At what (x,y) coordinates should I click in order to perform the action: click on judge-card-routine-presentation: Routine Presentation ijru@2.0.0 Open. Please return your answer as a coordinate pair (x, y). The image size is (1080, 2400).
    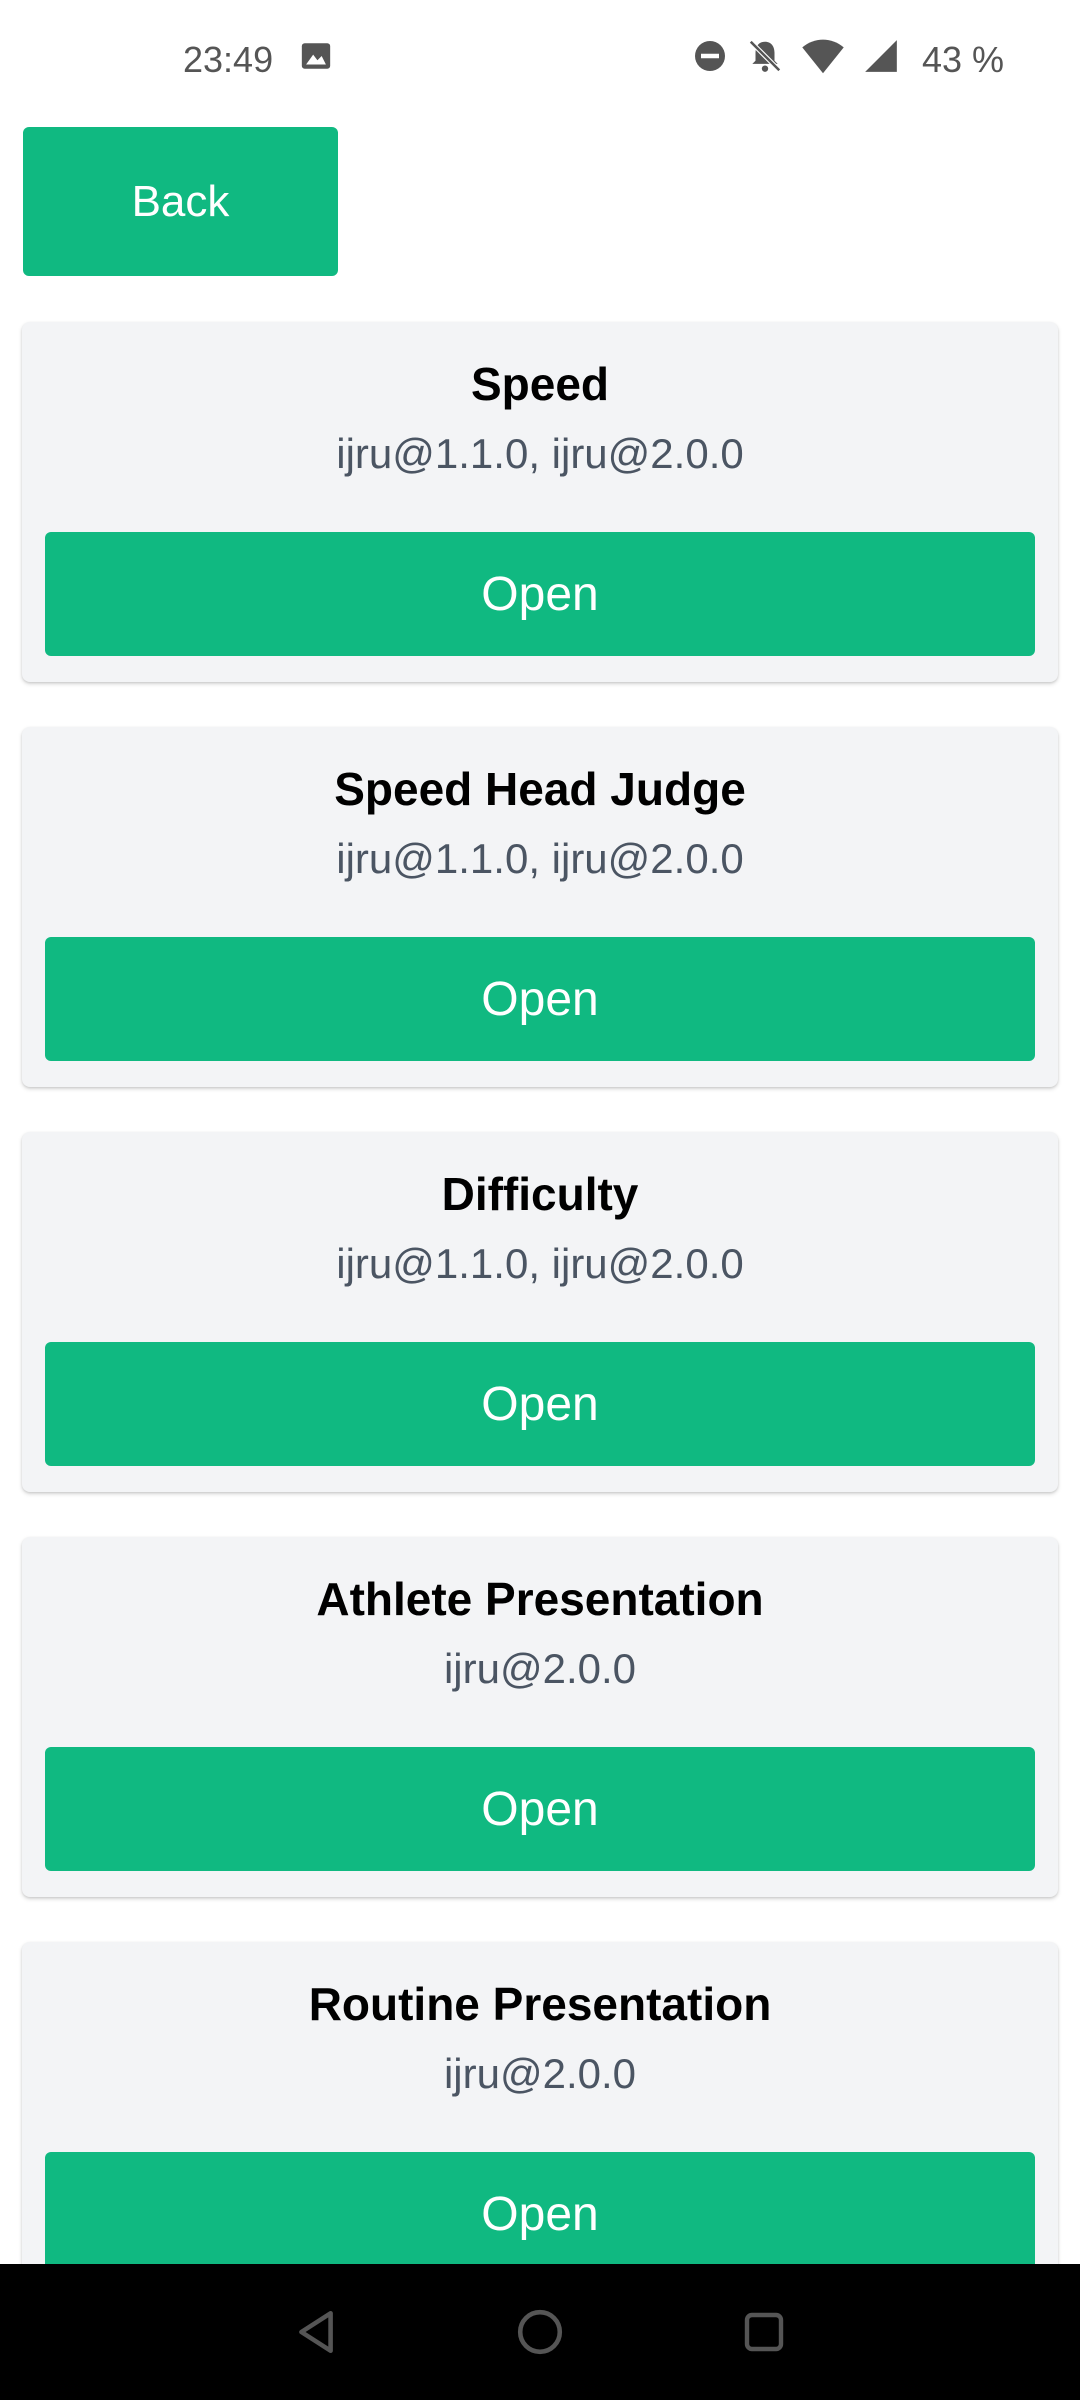
    Looking at the image, I should click on (540, 2122).